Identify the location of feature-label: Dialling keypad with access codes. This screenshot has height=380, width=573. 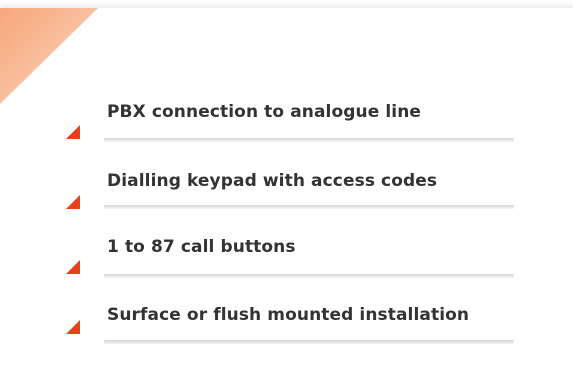
(272, 181).